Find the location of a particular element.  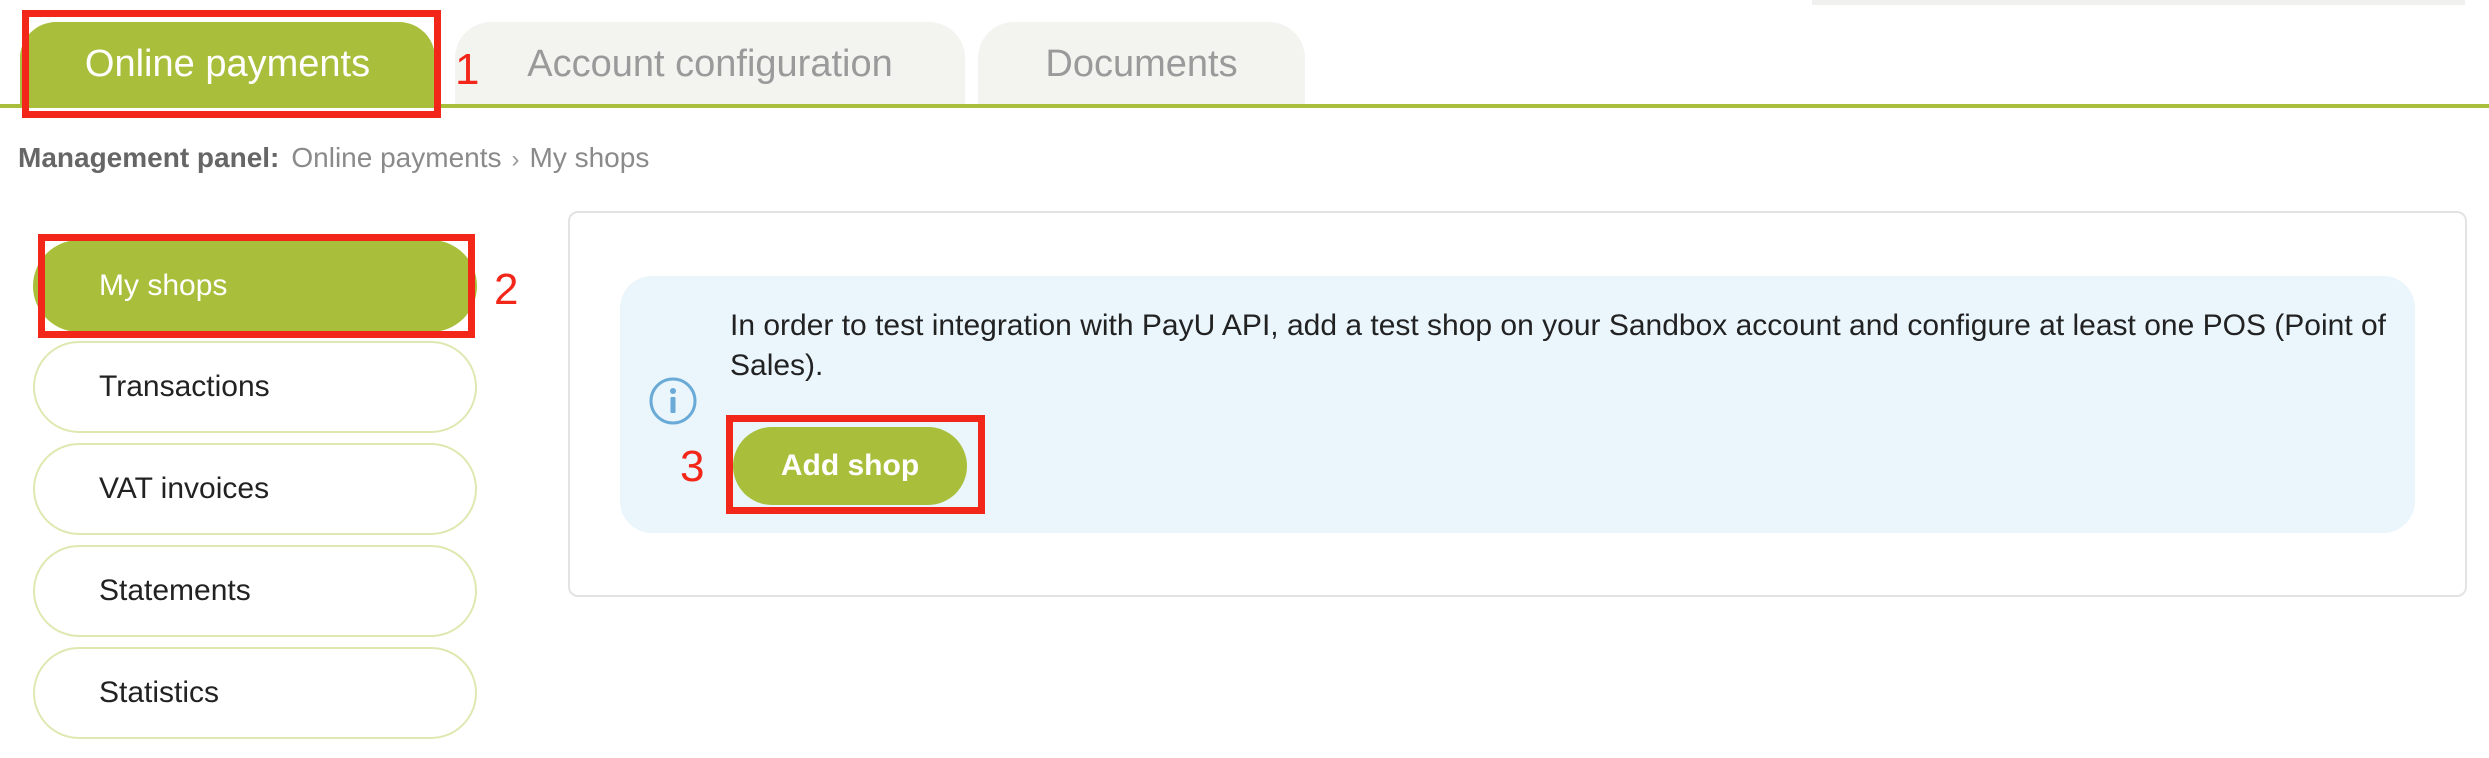

tab-account-configuration: Account configuration is located at coordinates (710, 64).